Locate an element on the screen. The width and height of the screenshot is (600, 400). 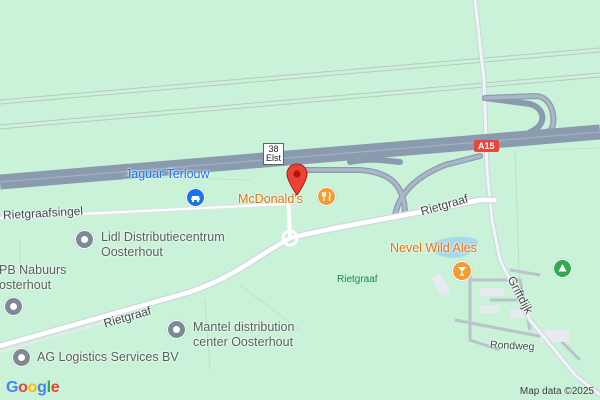
business-icon-lidl is located at coordinates (84, 239).